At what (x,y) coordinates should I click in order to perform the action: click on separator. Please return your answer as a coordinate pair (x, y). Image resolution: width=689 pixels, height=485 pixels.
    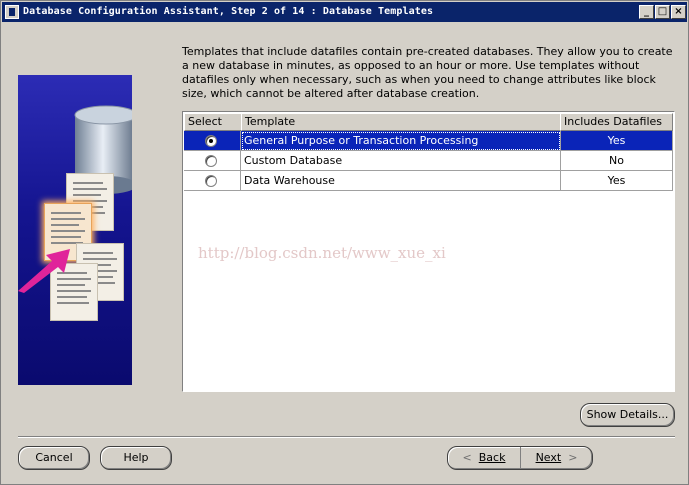
    Looking at the image, I should click on (346, 437).